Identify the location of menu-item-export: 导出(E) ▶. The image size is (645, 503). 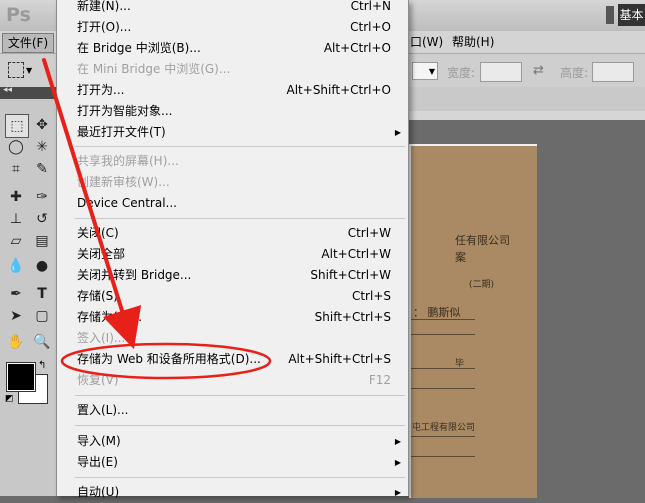
(232, 462).